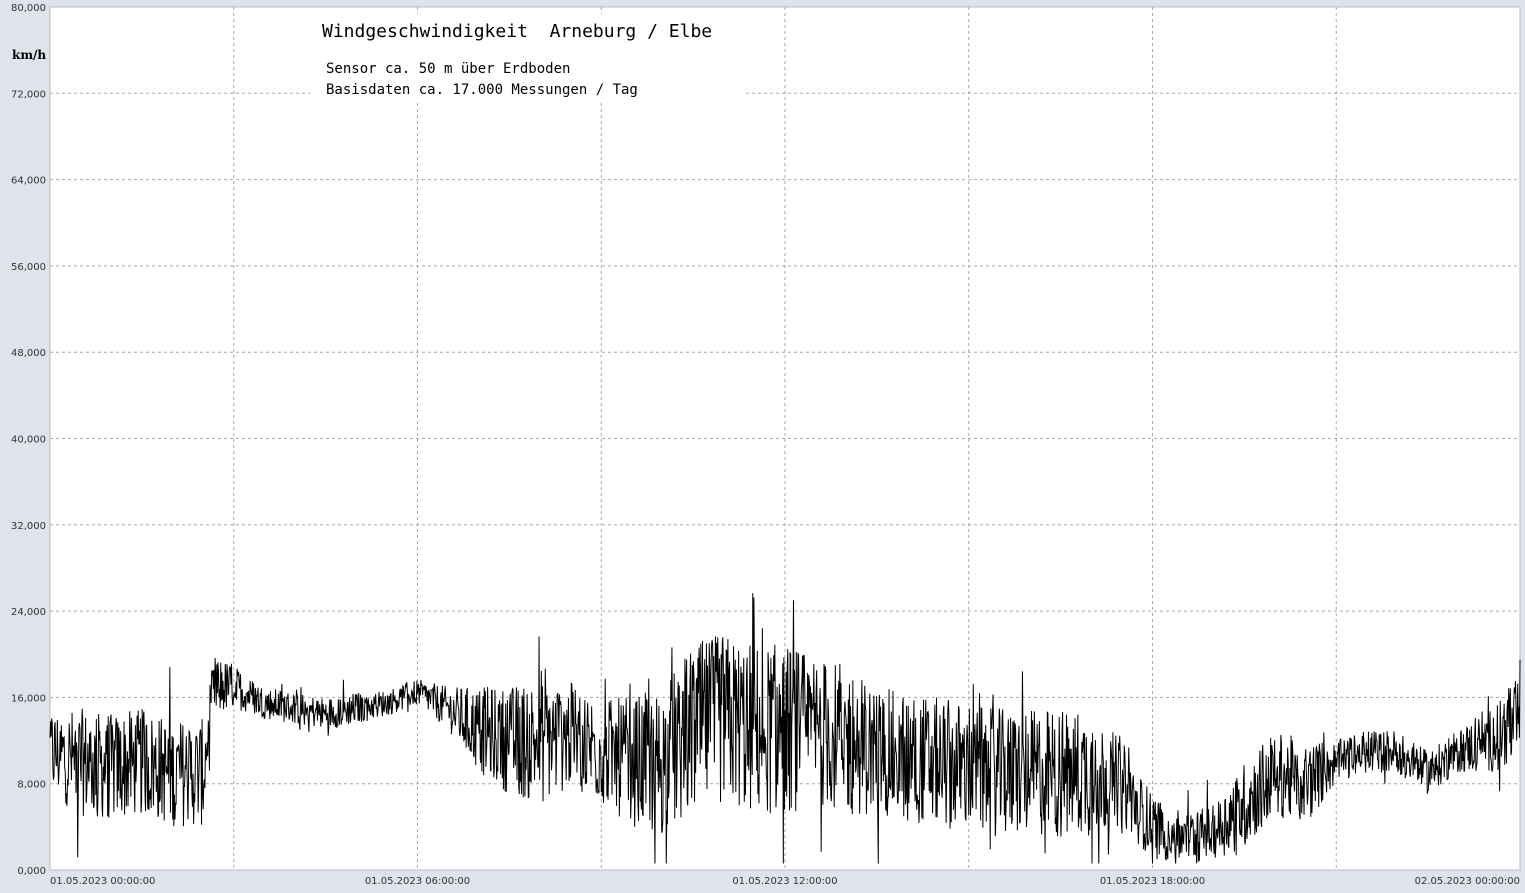 The width and height of the screenshot is (1525, 893). What do you see at coordinates (31, 871) in the screenshot?
I see `y-tick-label: 0,000` at bounding box center [31, 871].